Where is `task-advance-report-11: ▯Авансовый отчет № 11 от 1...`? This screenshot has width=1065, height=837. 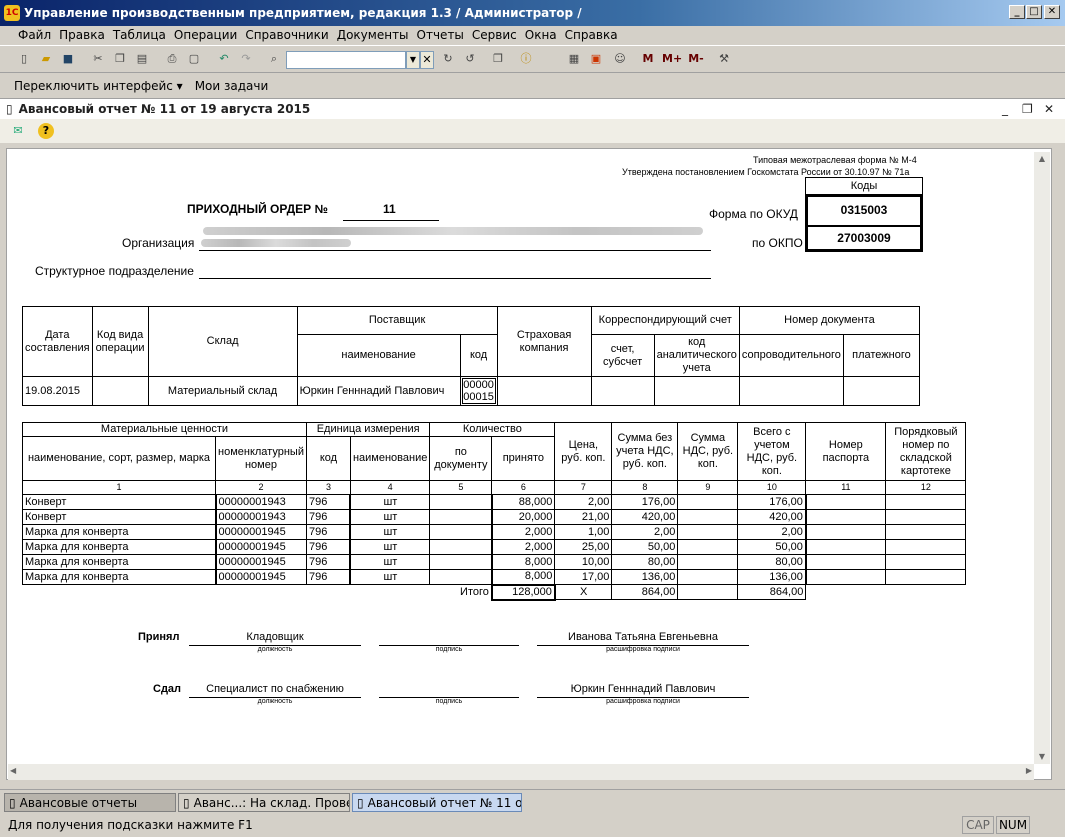
task-advance-report-11: ▯Авансовый отчет № 11 от 1... is located at coordinates (437, 802).